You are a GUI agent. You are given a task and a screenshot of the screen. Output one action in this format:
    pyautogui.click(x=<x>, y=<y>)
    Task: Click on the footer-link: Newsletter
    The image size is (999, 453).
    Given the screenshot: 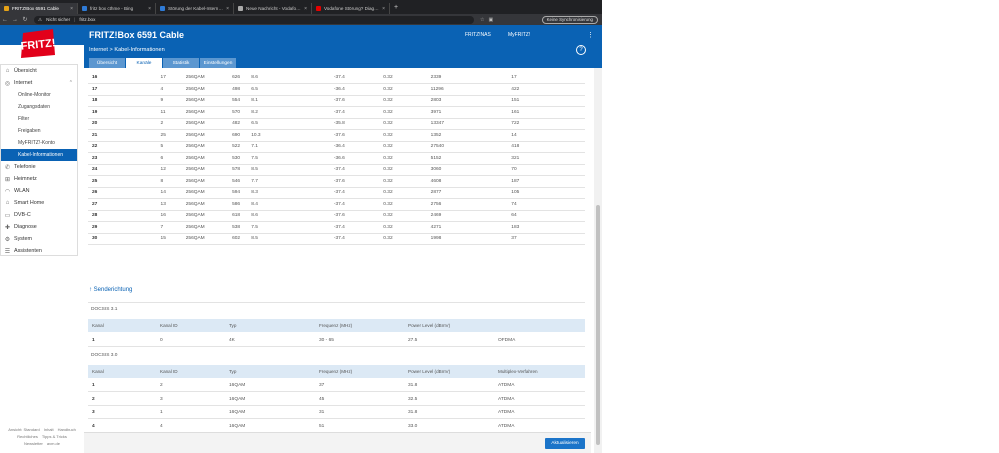 What is the action you would take?
    pyautogui.click(x=33, y=443)
    